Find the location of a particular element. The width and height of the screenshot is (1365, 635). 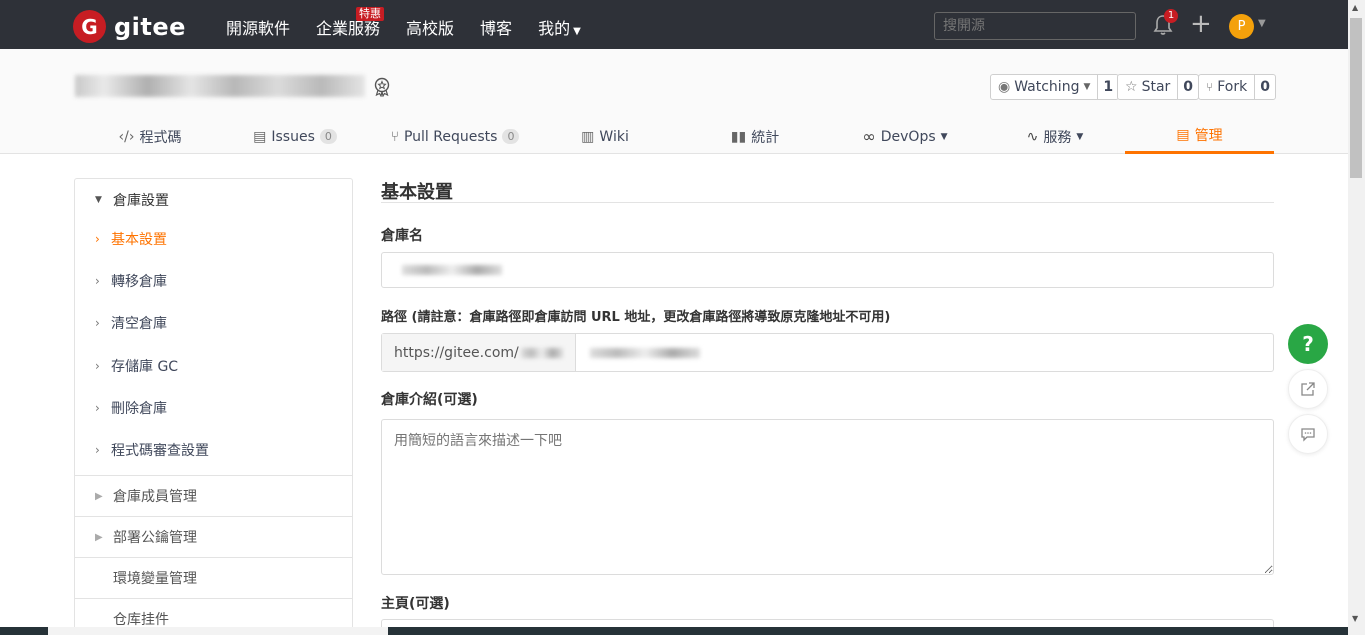

sidebar-item-basic-settings: › 基本設置 is located at coordinates (213, 239).